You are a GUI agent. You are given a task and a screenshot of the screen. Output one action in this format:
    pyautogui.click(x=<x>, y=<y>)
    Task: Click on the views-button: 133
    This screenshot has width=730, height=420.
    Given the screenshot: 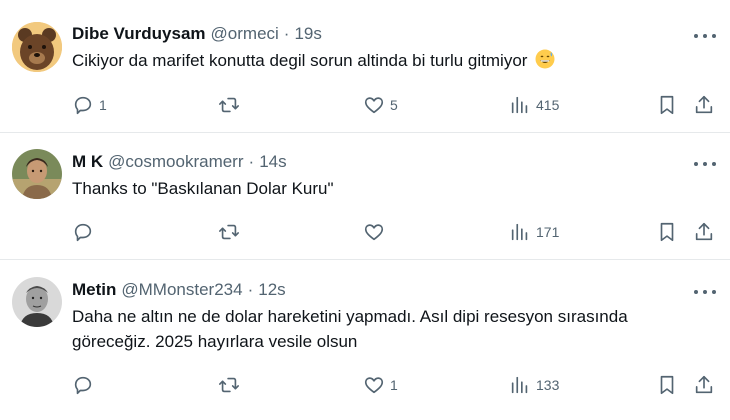 What is the action you would take?
    pyautogui.click(x=534, y=385)
    